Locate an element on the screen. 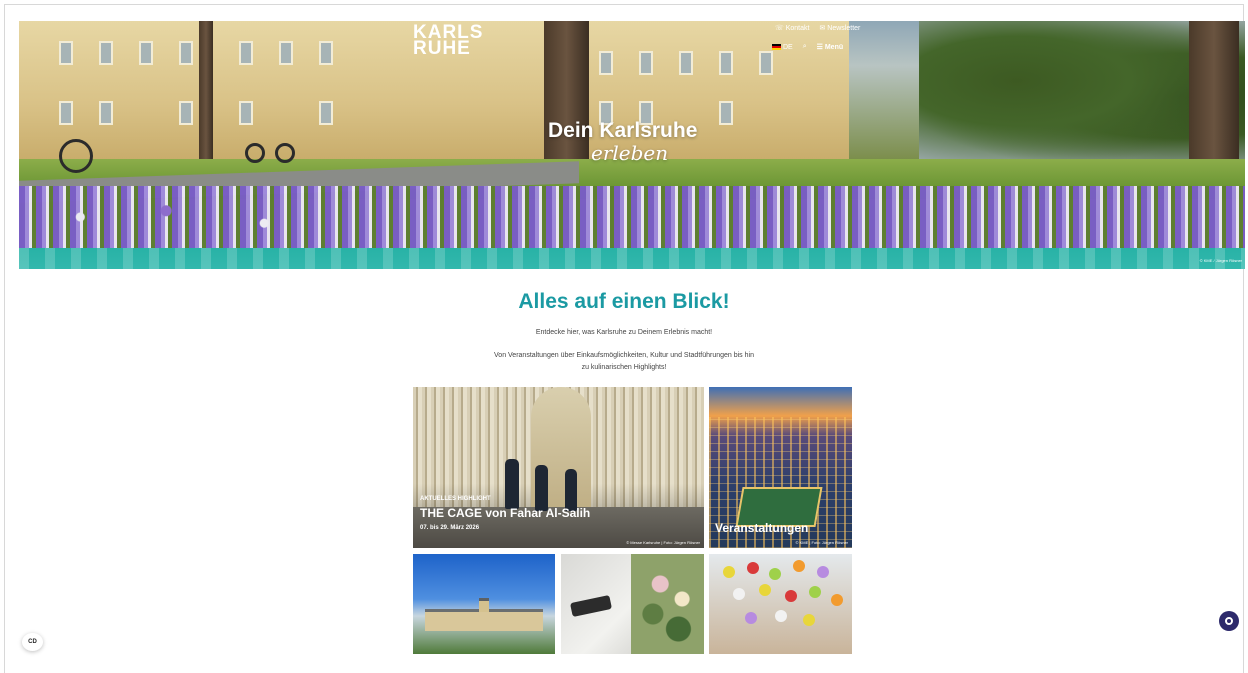 Image resolution: width=1248 pixels, height=673 pixels. tile-palace is located at coordinates (484, 604).